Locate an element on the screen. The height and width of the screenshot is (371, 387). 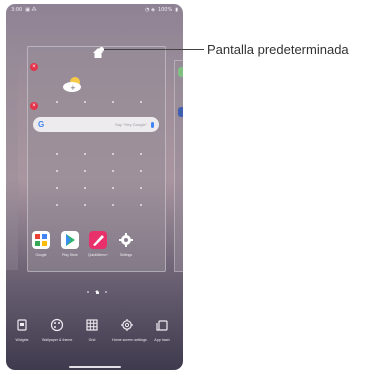
app-trash-button: App trash is located at coordinates (162, 330).